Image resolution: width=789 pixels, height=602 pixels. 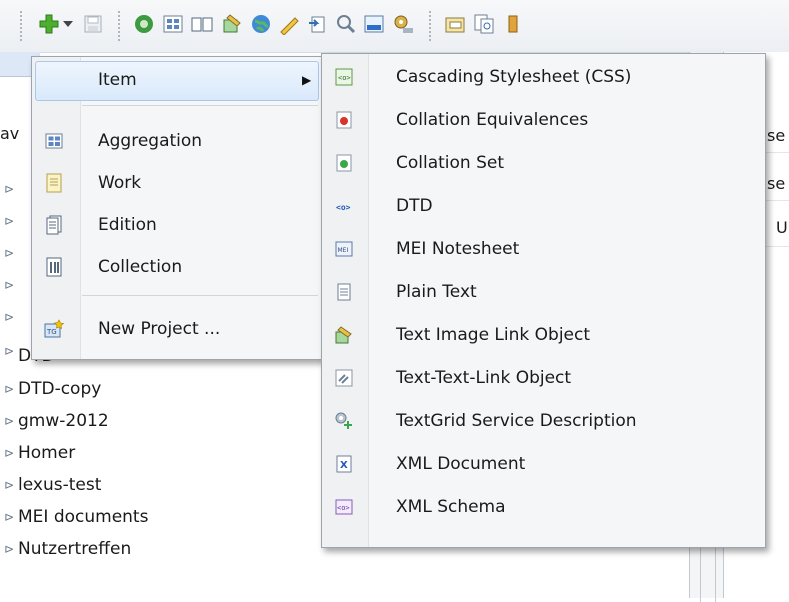 I want to click on collation-set-icon, so click(x=344, y=163).